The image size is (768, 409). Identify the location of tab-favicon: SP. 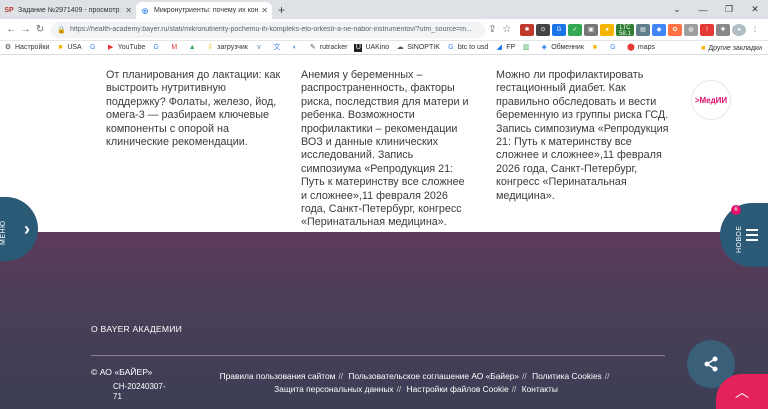
(9, 10).